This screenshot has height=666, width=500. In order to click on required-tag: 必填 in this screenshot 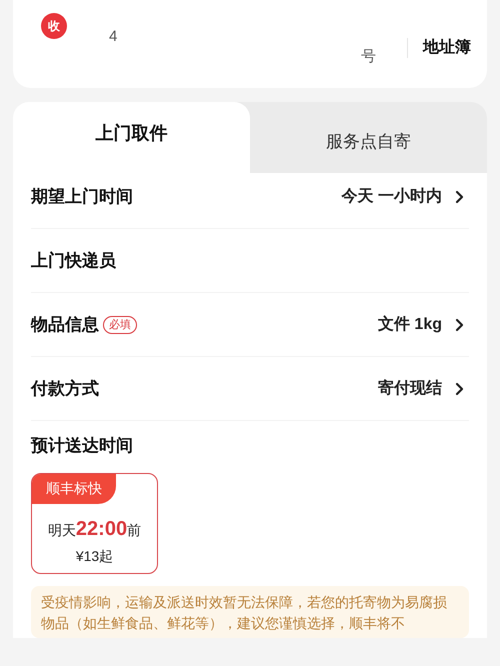, I will do `click(120, 325)`.